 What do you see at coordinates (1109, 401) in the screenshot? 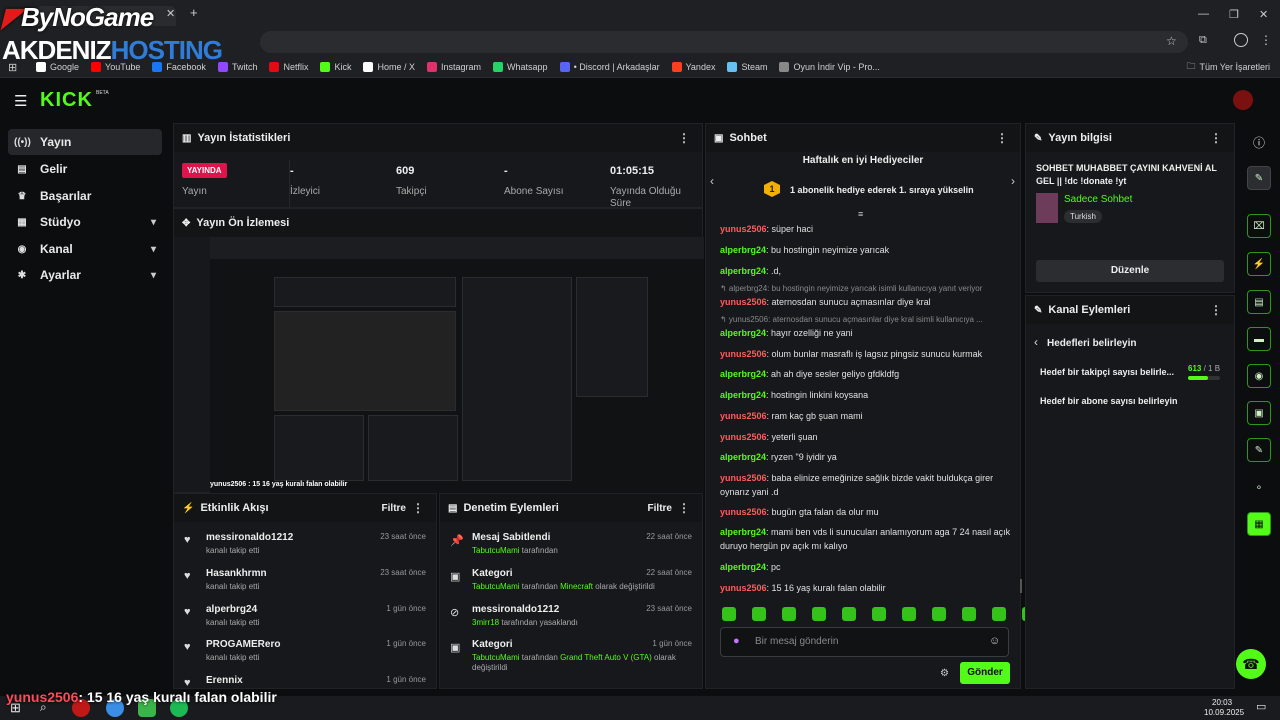
I see `goal-subscriber: Hedef bir abone sayısı belirleyin` at bounding box center [1109, 401].